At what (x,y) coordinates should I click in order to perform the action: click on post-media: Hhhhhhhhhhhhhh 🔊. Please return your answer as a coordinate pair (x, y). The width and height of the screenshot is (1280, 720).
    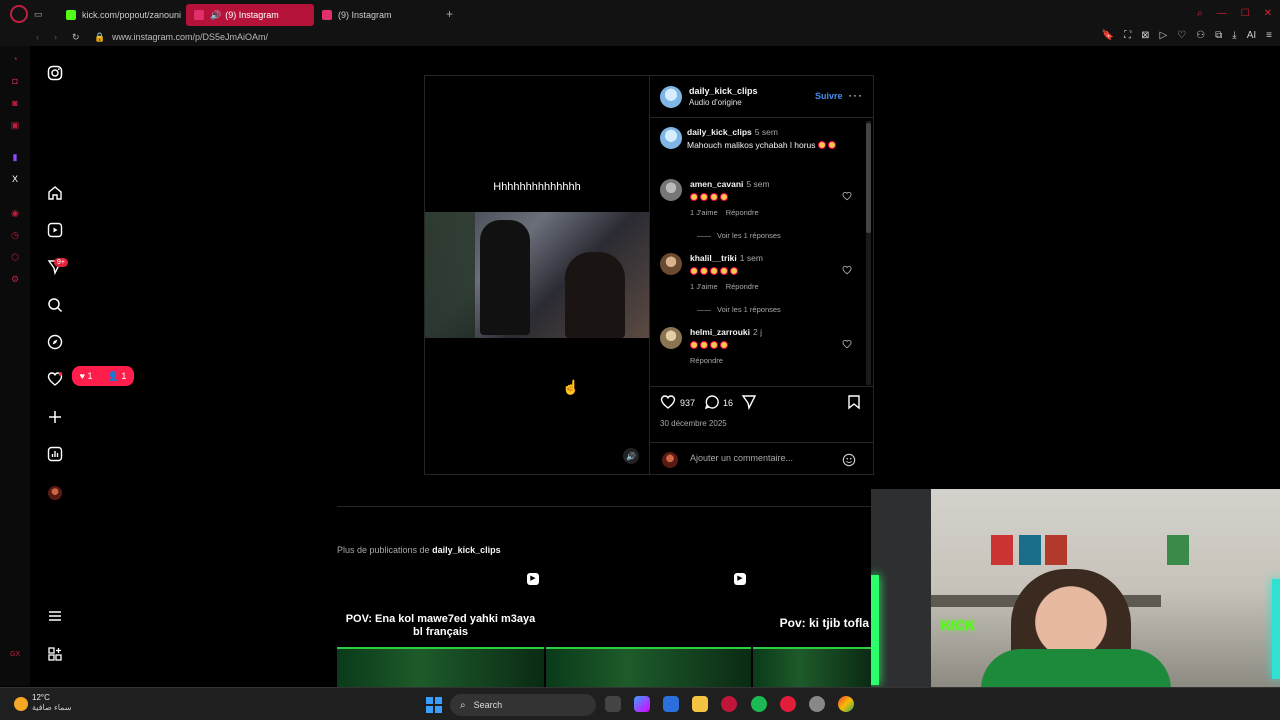
    Looking at the image, I should click on (537, 275).